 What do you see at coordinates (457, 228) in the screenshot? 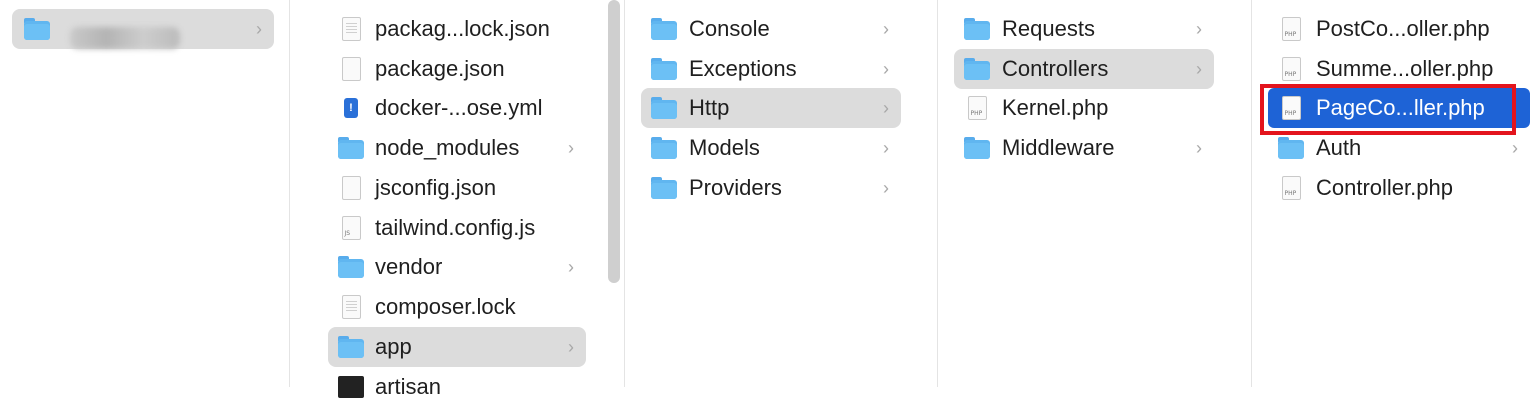
I see `list-item-tailwind-config: JS tailwind.config.js` at bounding box center [457, 228].